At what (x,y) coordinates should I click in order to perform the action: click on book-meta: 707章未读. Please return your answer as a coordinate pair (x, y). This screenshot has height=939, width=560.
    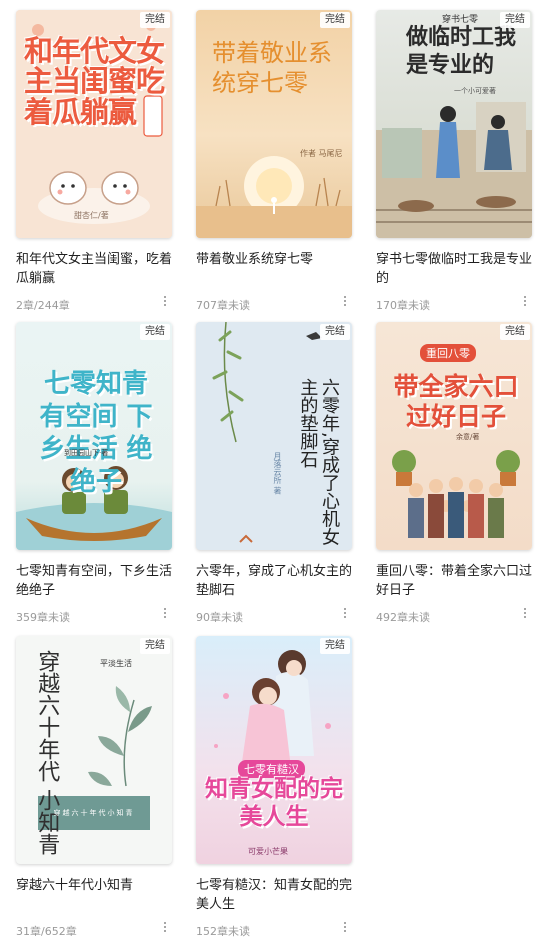
    Looking at the image, I should click on (274, 303).